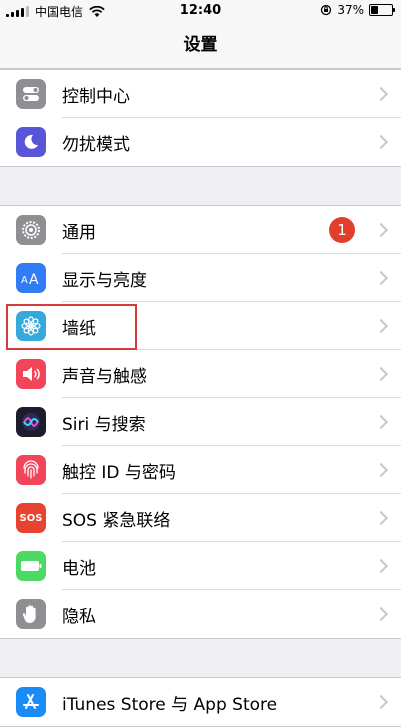 This screenshot has width=401, height=727. Describe the element at coordinates (326, 10) in the screenshot. I see `orientation-lock-icon` at that location.